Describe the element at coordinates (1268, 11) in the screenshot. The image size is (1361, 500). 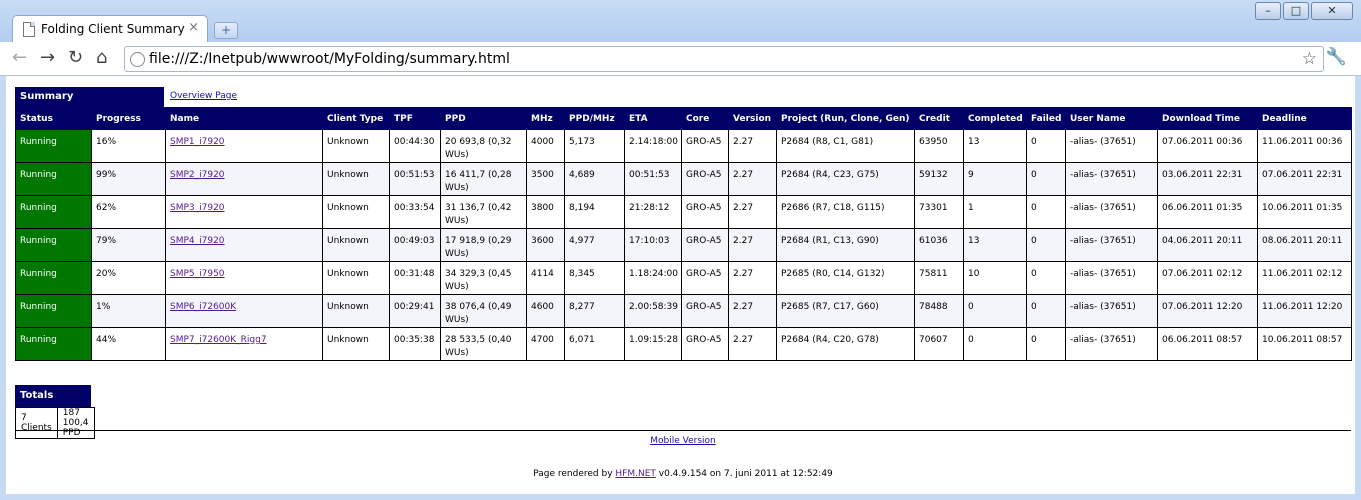
I see `minimize-icon: –` at that location.